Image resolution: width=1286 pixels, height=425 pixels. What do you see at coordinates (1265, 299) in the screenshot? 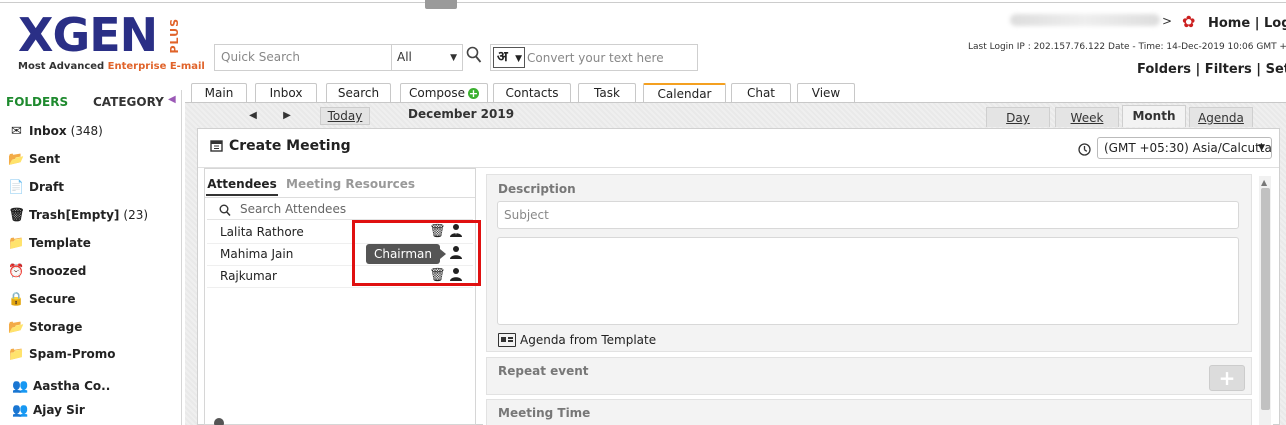
I see `scrollbar-thumb` at bounding box center [1265, 299].